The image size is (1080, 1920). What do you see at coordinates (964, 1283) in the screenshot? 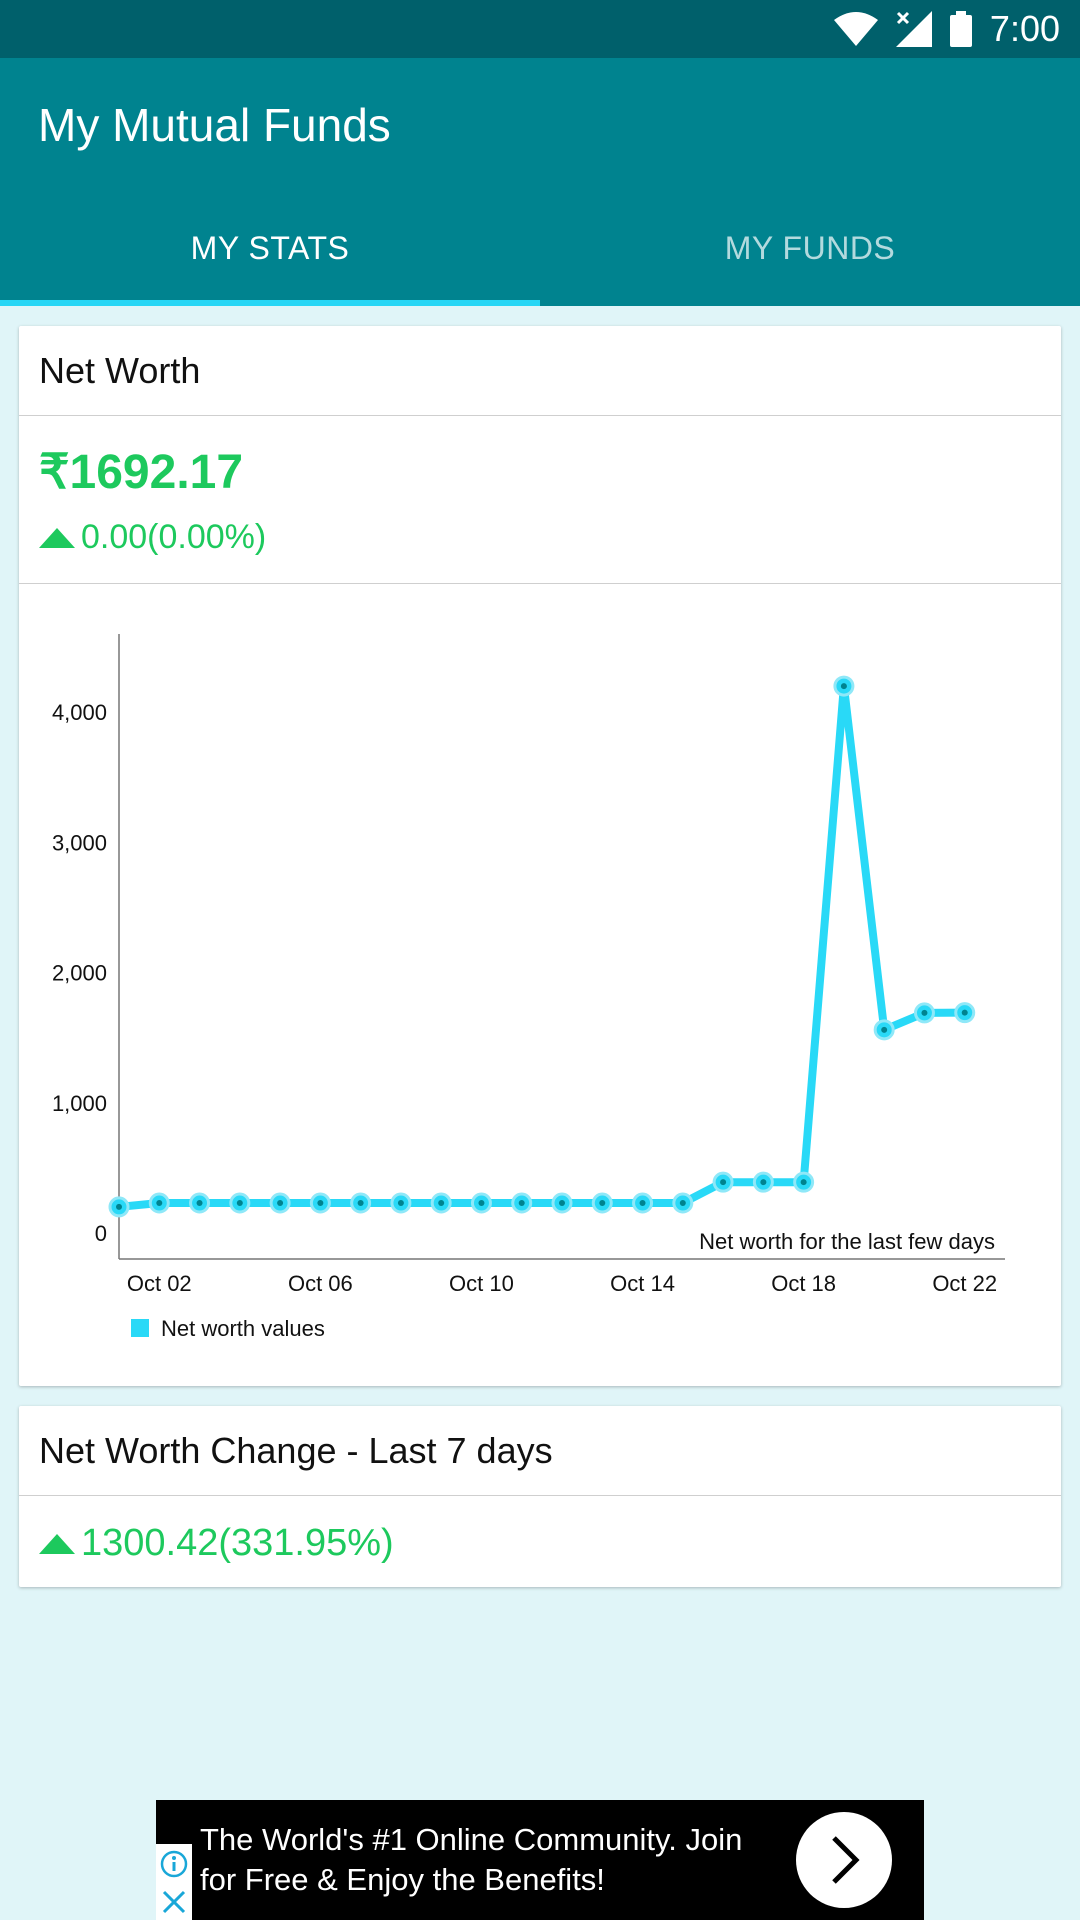
I see `x-tick-label: Oct 22` at bounding box center [964, 1283].